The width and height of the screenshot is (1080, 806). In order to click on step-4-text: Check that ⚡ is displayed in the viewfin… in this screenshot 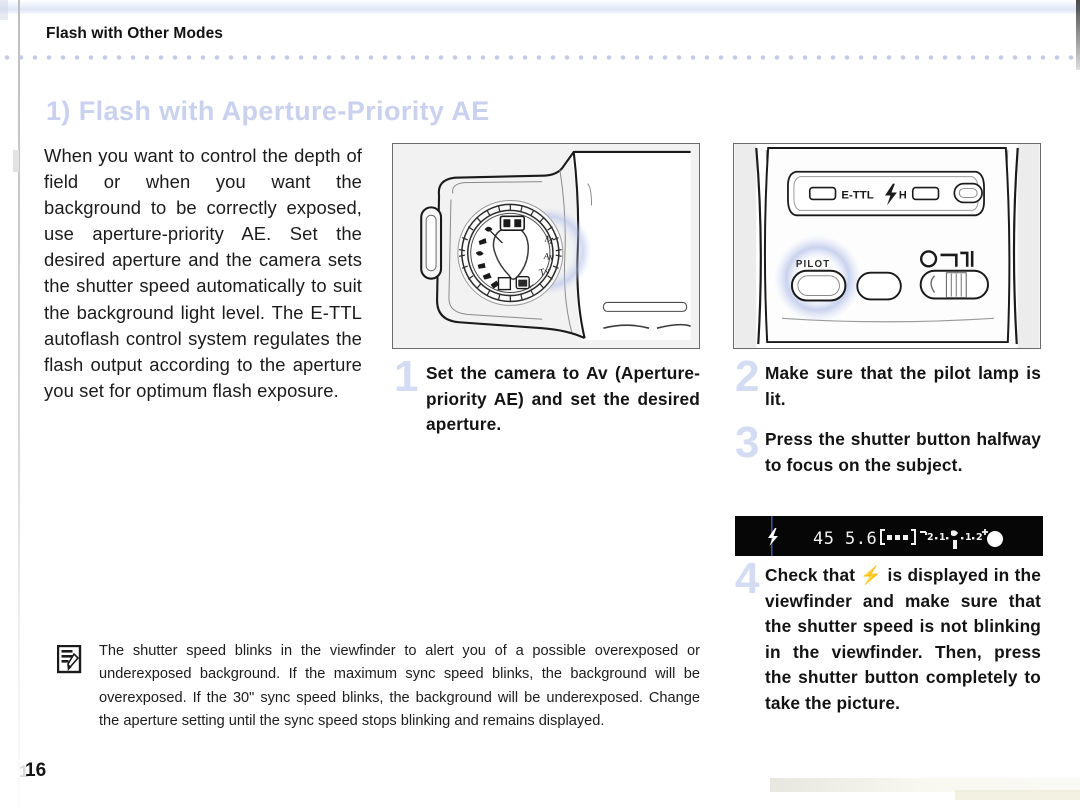, I will do `click(903, 640)`.